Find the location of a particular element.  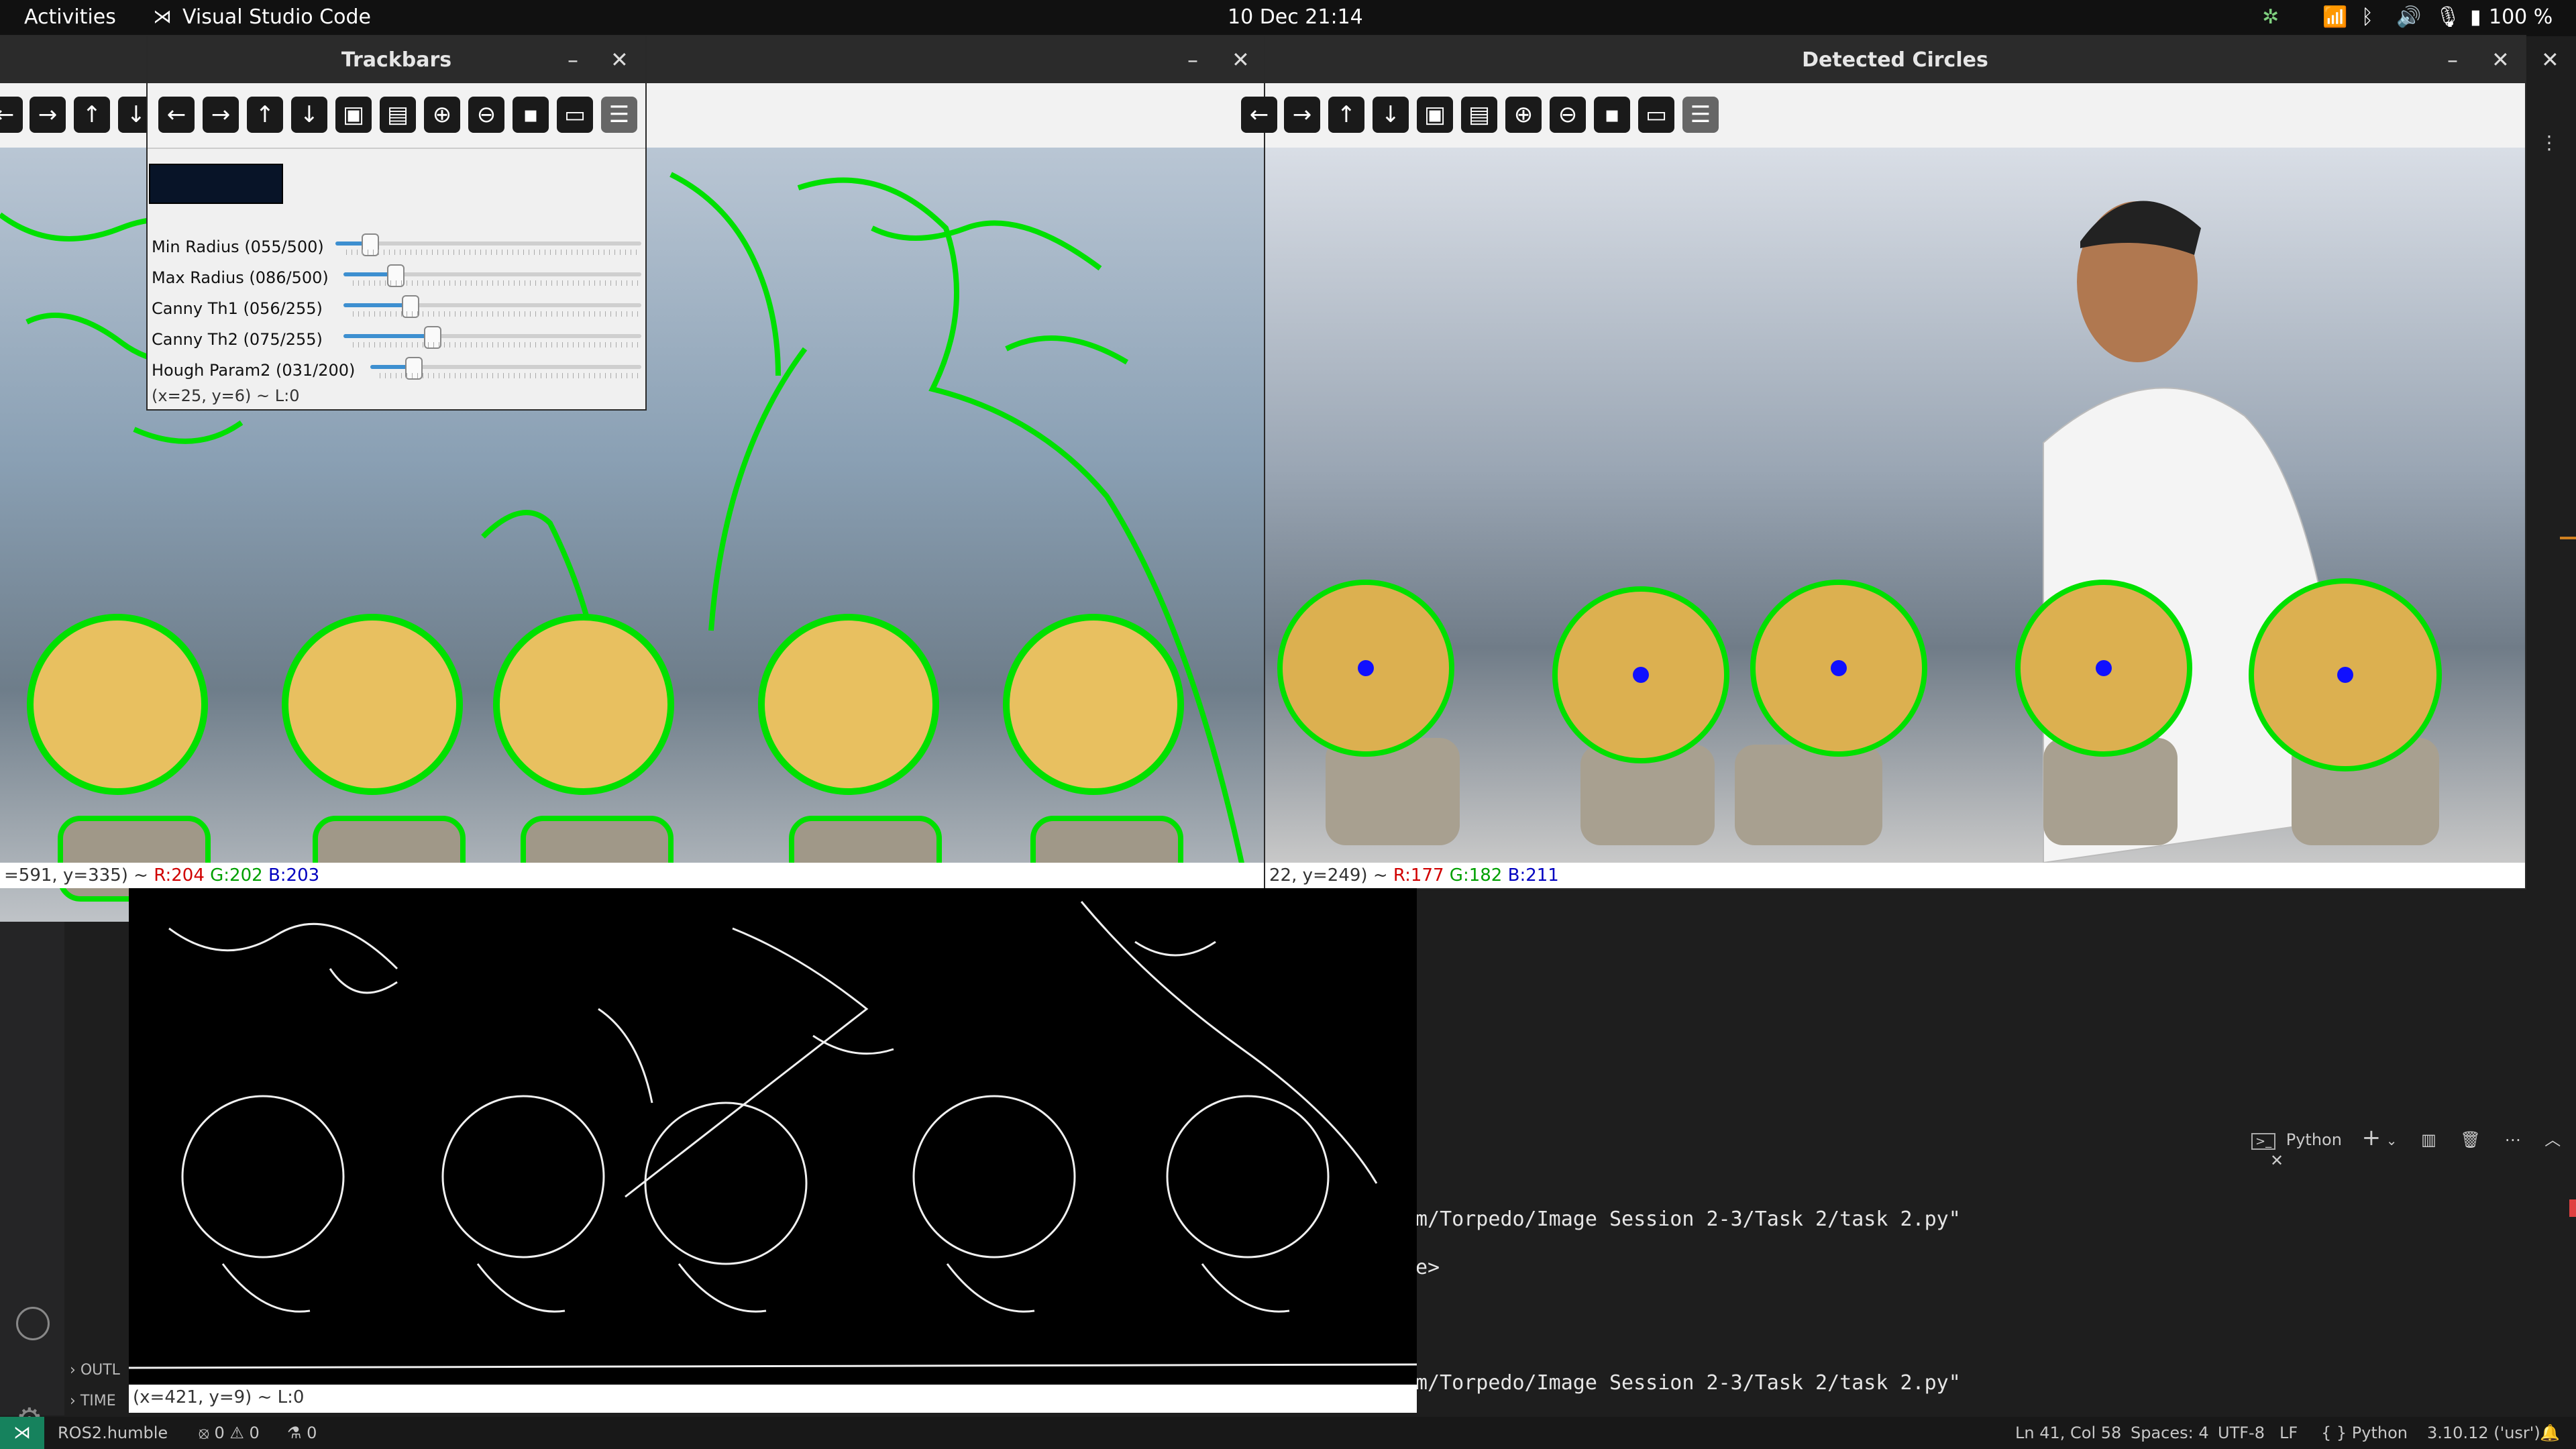

file-encoding: UTF-8 is located at coordinates (2241, 1433).